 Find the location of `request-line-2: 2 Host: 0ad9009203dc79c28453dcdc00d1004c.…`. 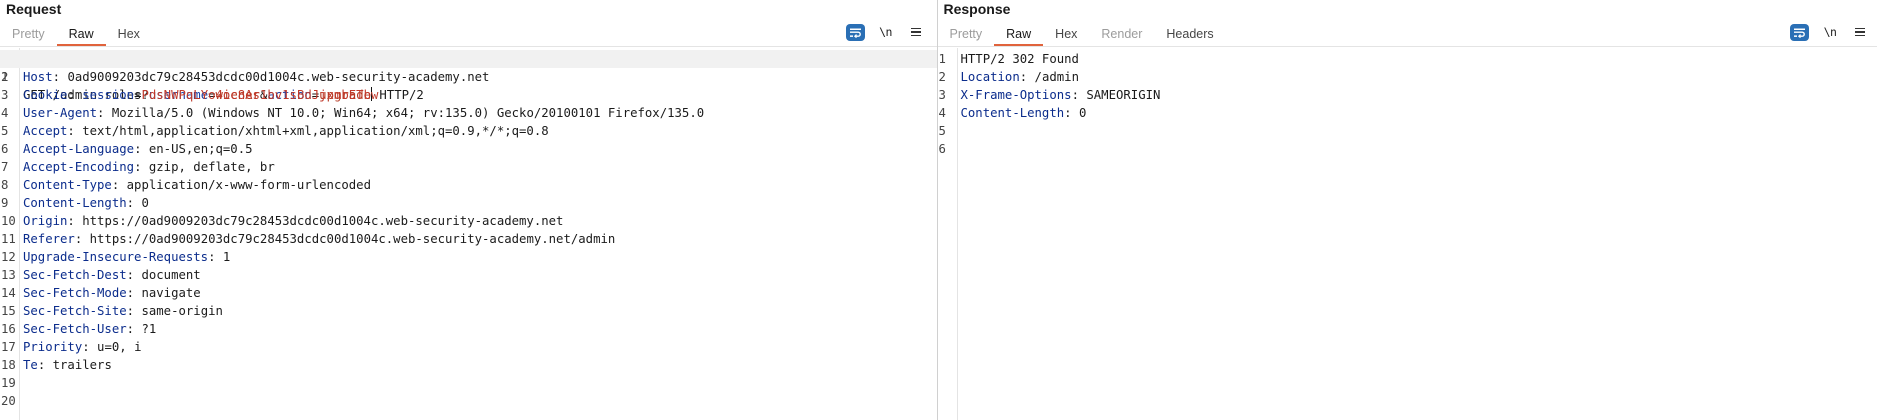

request-line-2: 2 Host: 0ad9009203dc79c28453dcdc00d1004c.… is located at coordinates (245, 77).